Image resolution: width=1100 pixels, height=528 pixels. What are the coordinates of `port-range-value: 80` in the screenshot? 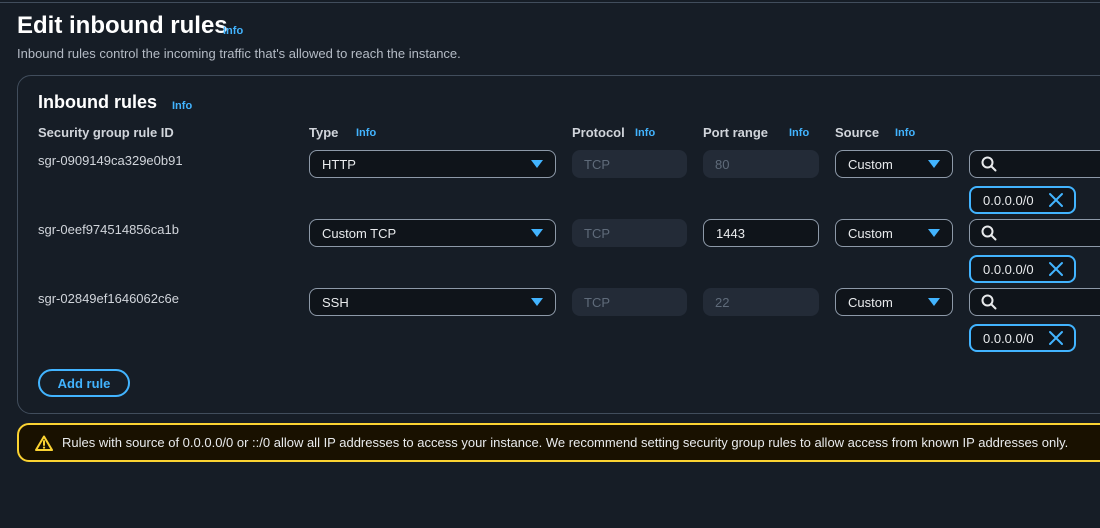 It's located at (722, 164).